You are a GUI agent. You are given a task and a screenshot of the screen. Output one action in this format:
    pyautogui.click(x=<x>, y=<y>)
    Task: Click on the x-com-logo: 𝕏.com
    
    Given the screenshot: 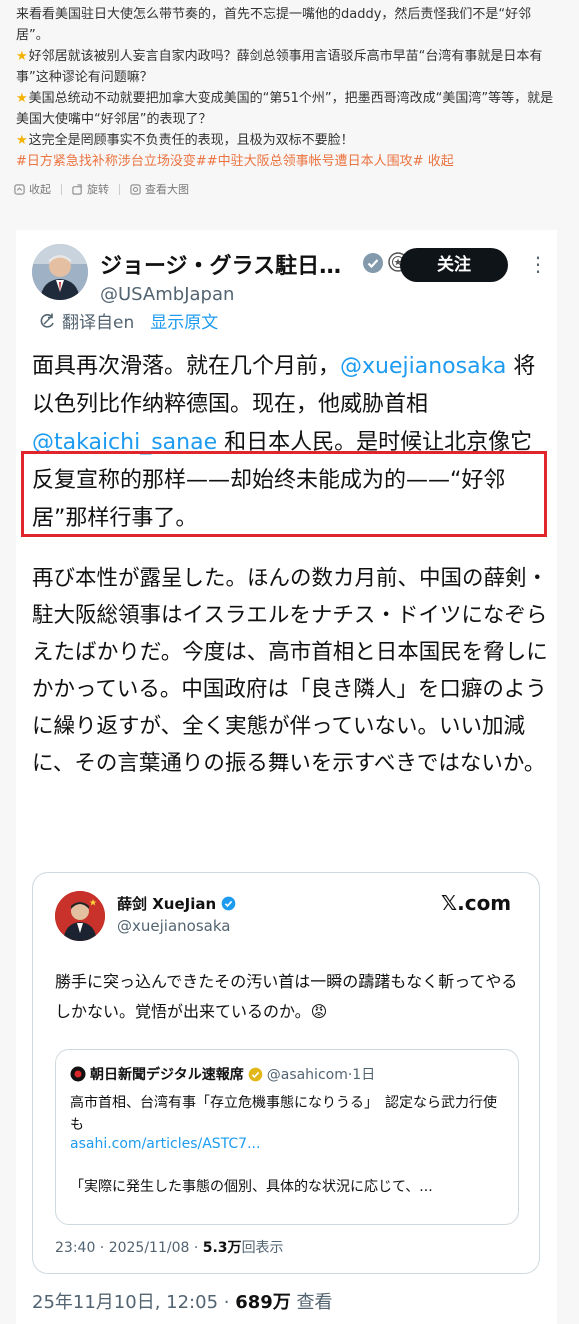 What is the action you would take?
    pyautogui.click(x=476, y=903)
    